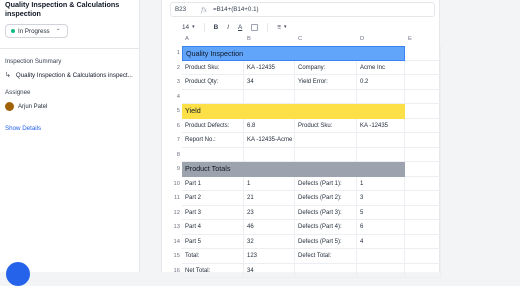 The width and height of the screenshot is (520, 286). What do you see at coordinates (228, 27) in the screenshot?
I see `italic-button: I` at bounding box center [228, 27].